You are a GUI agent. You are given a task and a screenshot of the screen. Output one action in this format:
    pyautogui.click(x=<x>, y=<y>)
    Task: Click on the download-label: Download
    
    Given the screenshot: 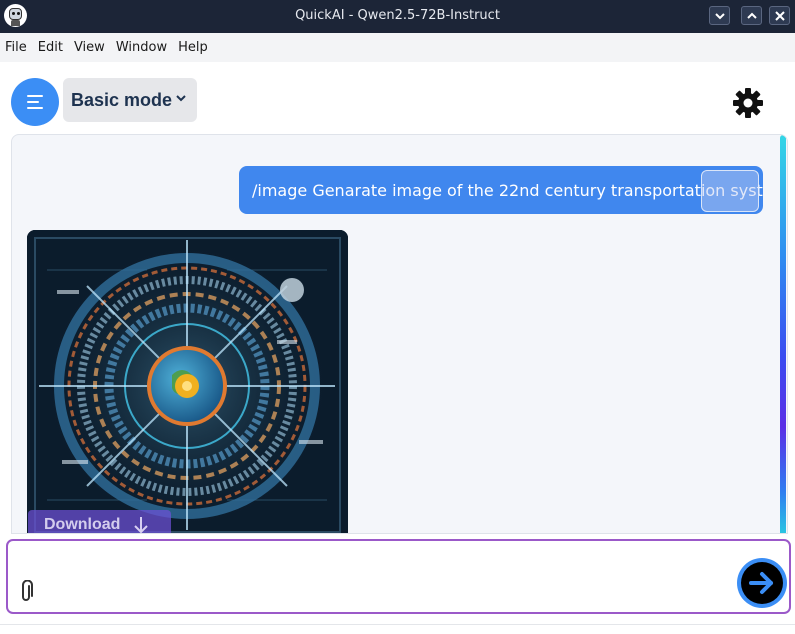 What is the action you would take?
    pyautogui.click(x=82, y=524)
    